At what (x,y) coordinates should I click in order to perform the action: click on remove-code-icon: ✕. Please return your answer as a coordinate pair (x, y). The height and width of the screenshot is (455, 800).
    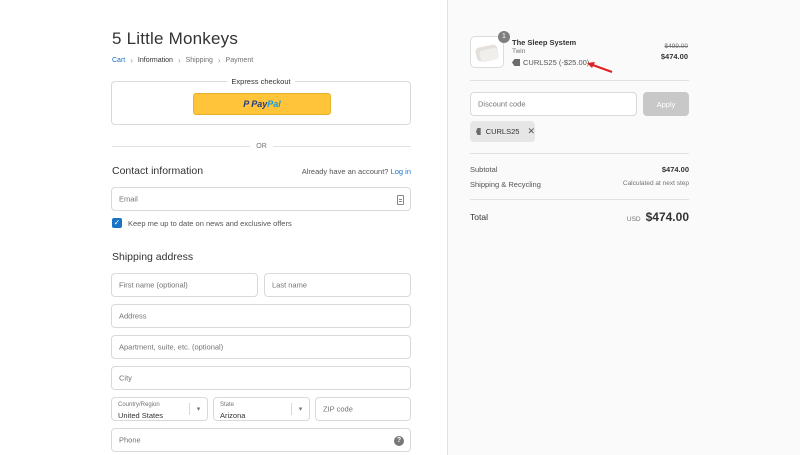
    Looking at the image, I should click on (531, 131).